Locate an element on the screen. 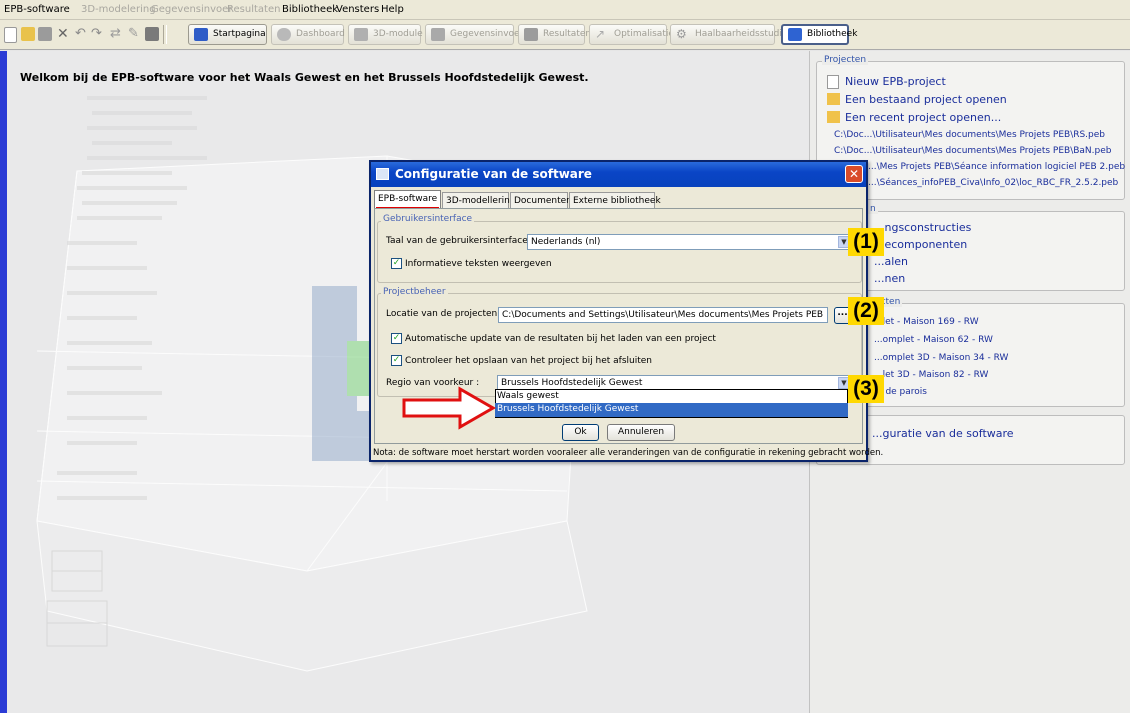  chart-icon is located at coordinates (531, 34).